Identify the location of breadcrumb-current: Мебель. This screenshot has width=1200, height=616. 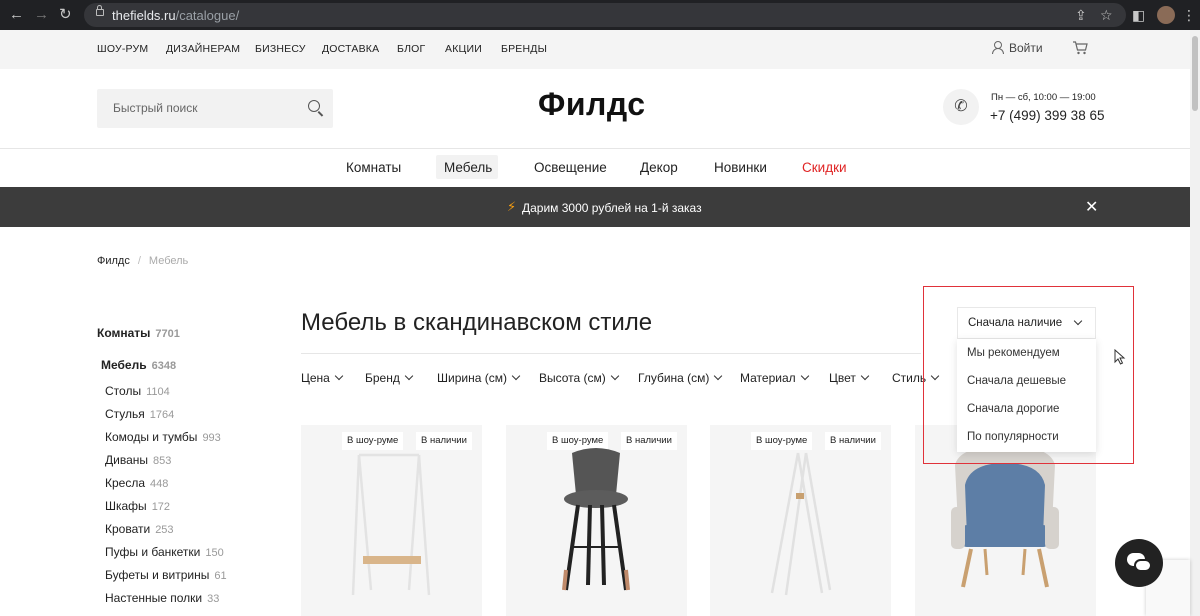
(168, 261).